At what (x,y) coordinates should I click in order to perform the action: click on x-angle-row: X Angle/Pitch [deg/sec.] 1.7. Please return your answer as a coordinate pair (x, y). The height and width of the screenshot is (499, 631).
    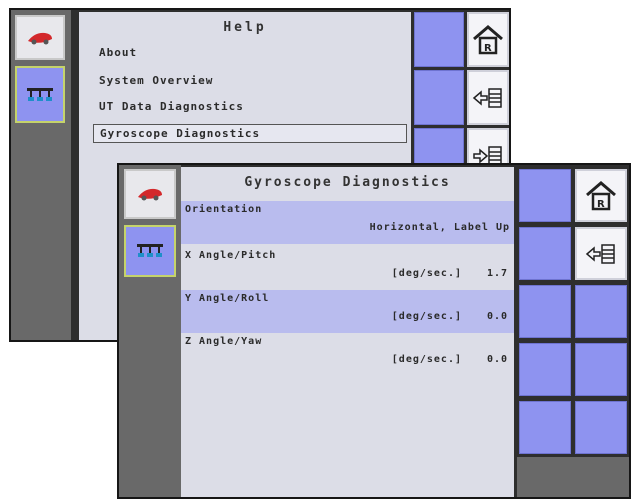
    Looking at the image, I should click on (347, 268).